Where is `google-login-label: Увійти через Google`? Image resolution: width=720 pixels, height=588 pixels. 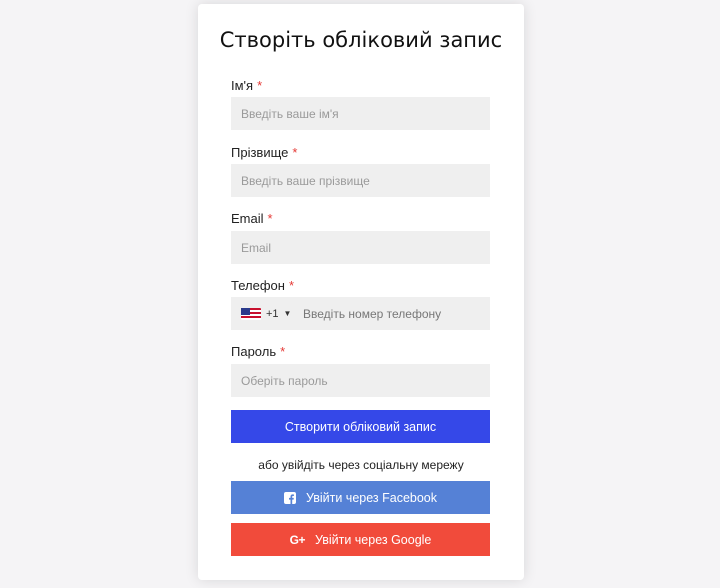
google-login-label: Увійти через Google is located at coordinates (373, 539).